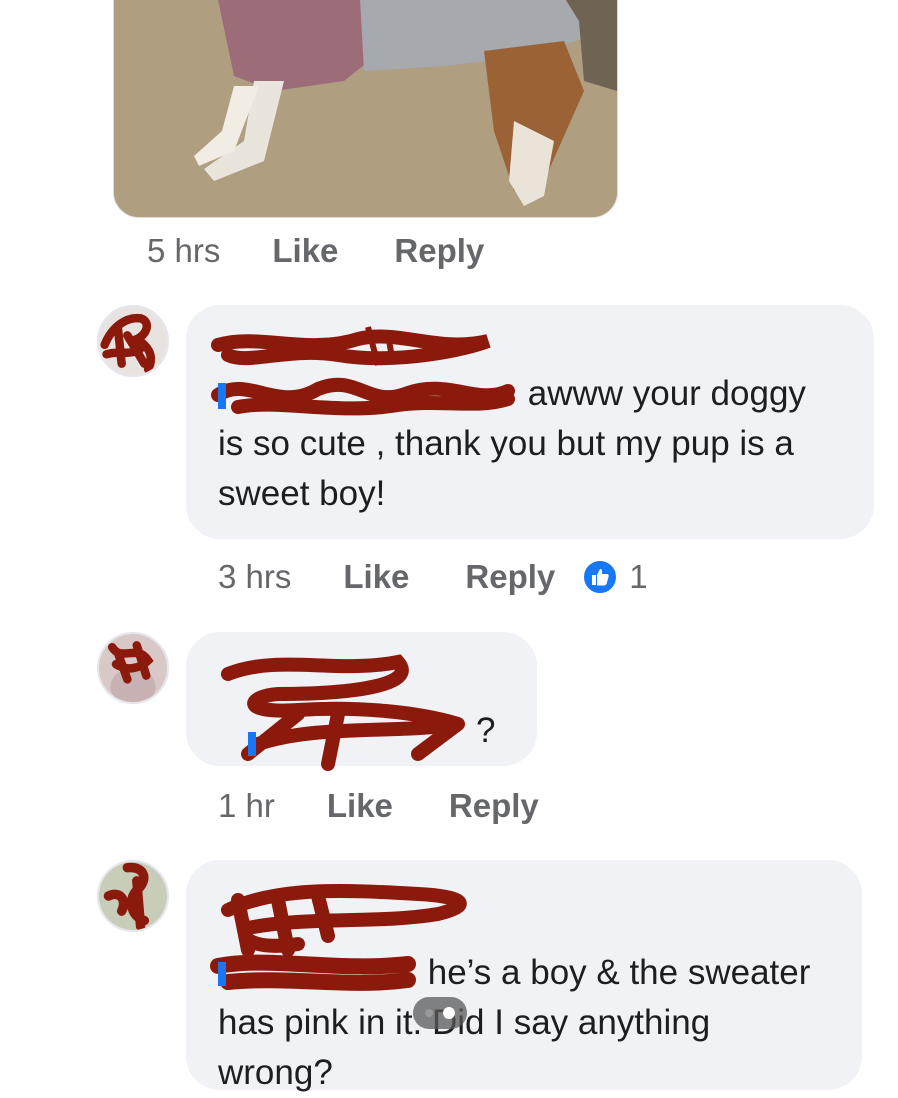 The height and width of the screenshot is (1098, 898). What do you see at coordinates (361, 731) in the screenshot?
I see `comment-2-text: ?` at bounding box center [361, 731].